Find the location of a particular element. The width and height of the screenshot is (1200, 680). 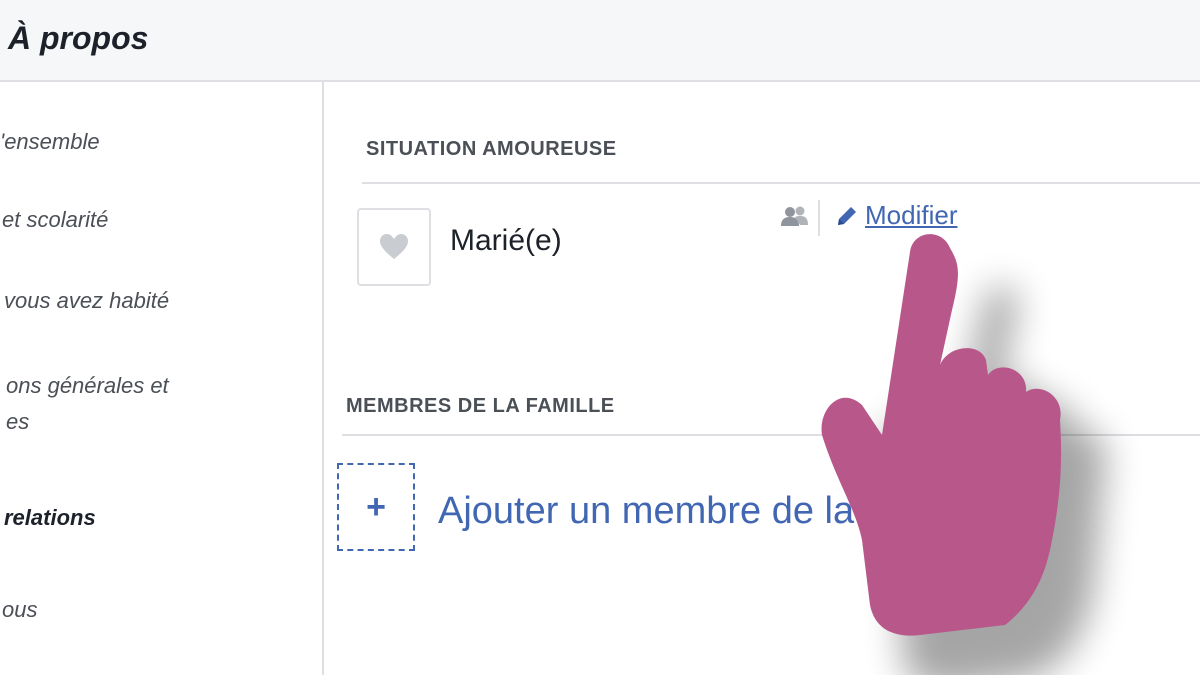

sidebar-item-about: ous is located at coordinates (19, 610).